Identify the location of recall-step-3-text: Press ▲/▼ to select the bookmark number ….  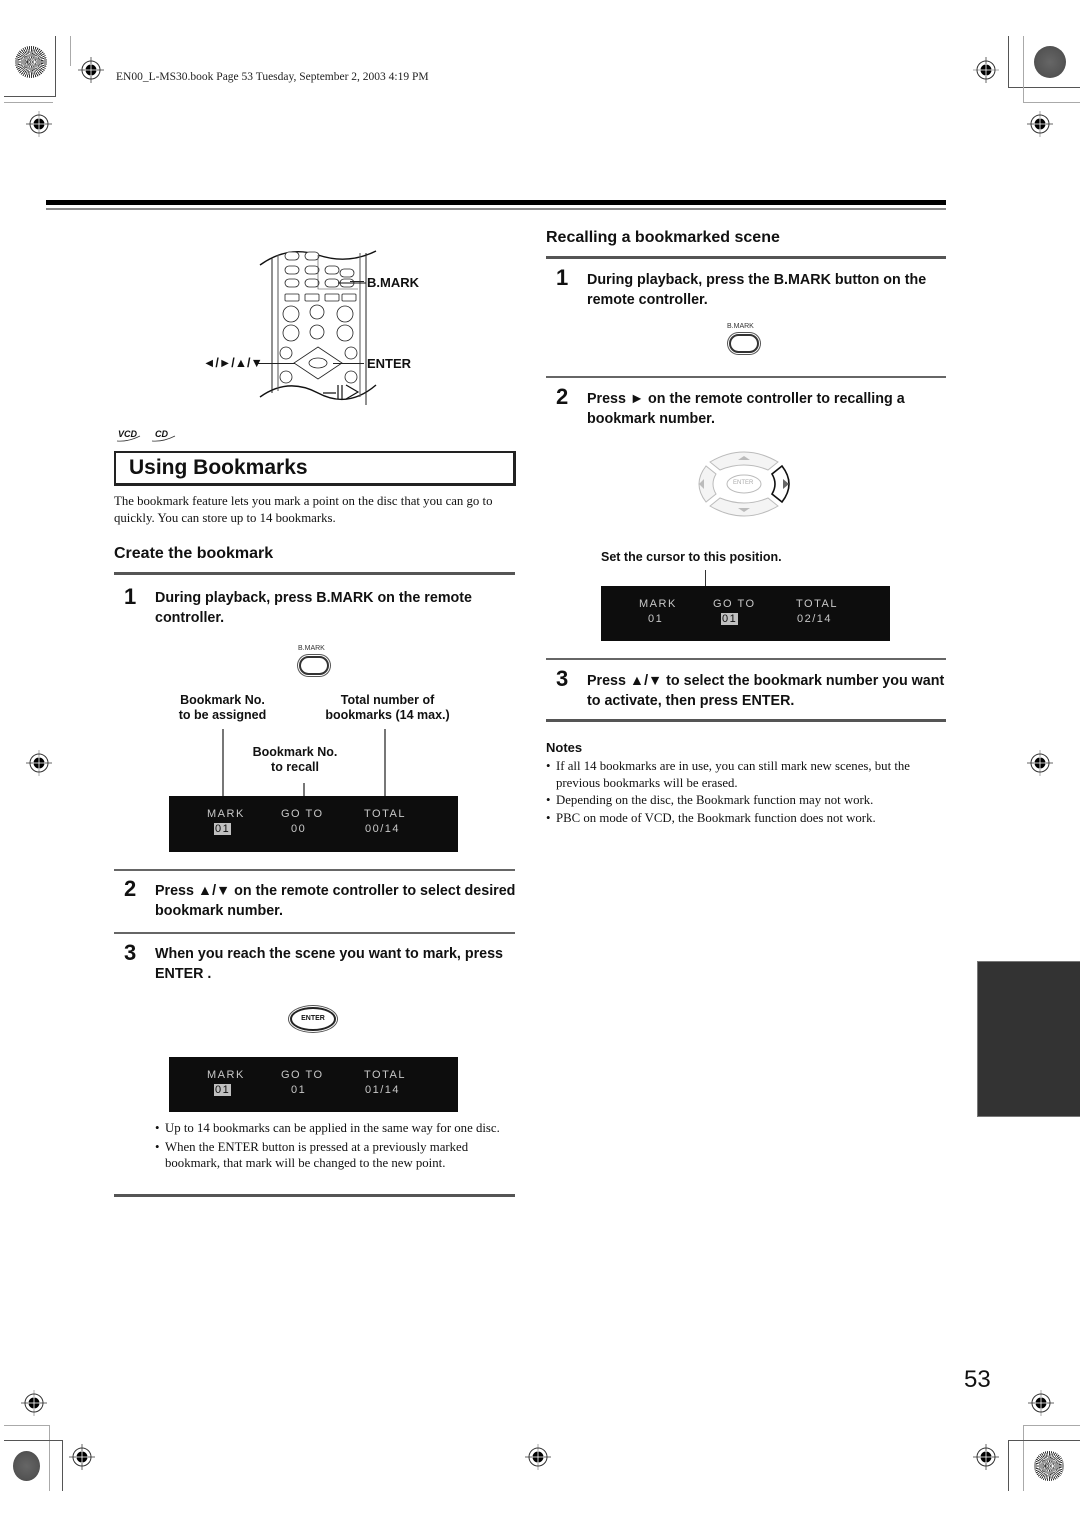
(766, 691).